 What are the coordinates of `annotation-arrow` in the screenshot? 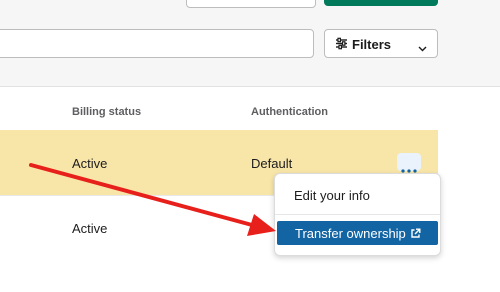 It's located at (152, 199).